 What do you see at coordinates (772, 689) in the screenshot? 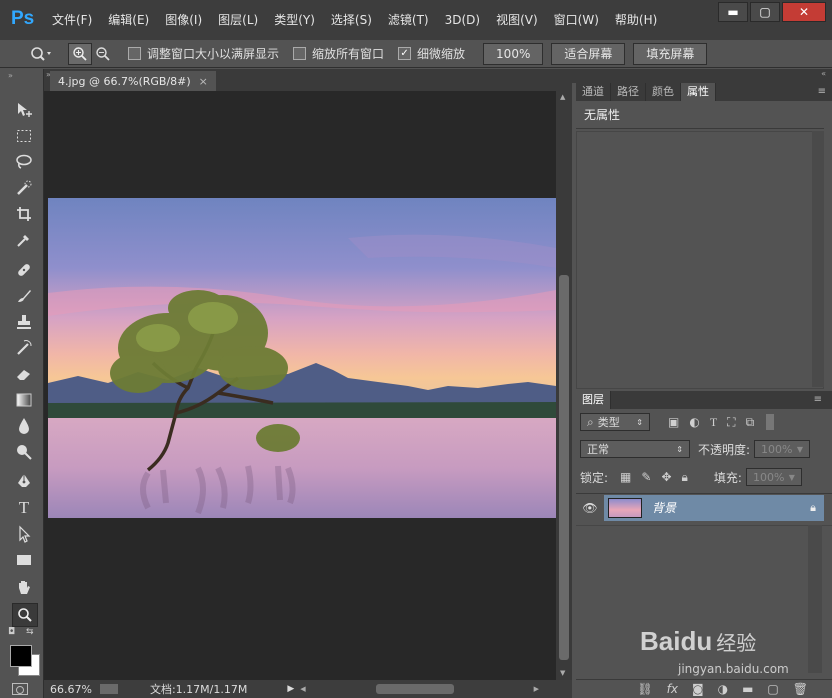
I see `new-layer-icon: ▢` at bounding box center [772, 689].